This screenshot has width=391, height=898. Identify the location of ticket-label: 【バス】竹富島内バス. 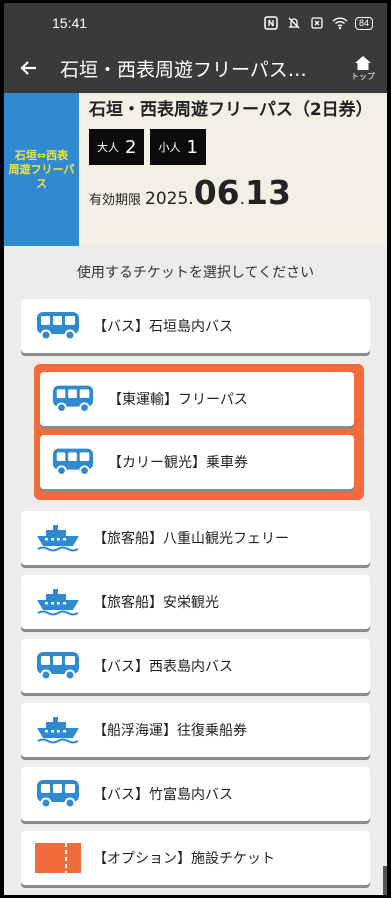
(163, 795).